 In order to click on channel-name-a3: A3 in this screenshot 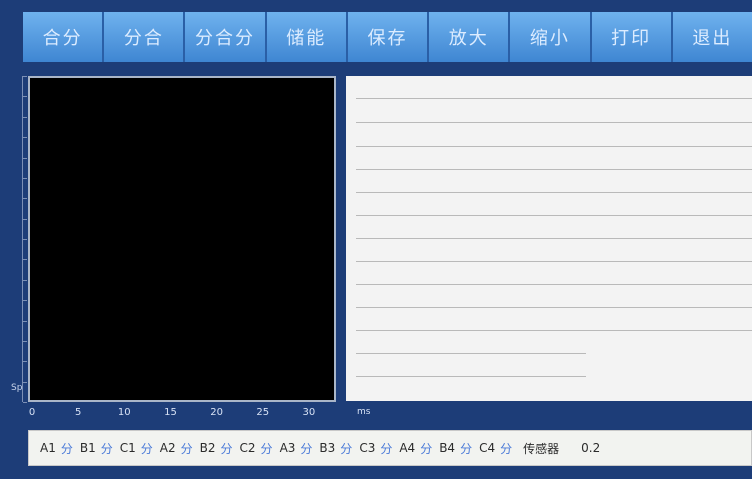, I will do `click(287, 448)`.